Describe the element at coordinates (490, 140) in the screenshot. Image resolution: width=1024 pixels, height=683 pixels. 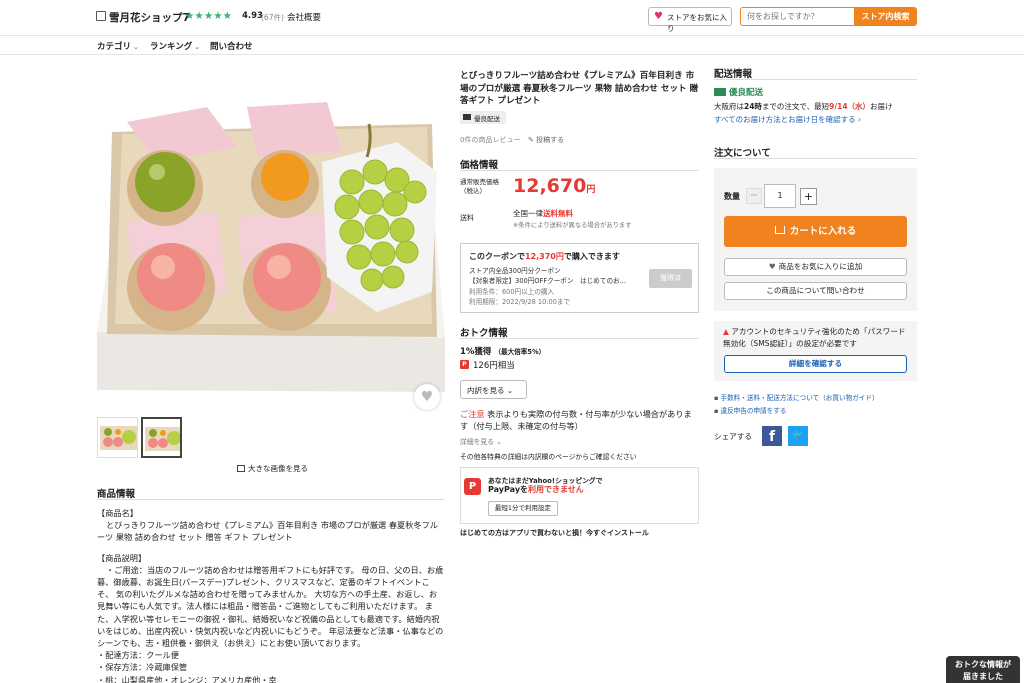
I see `review-count: 0件の商品レビュー` at that location.